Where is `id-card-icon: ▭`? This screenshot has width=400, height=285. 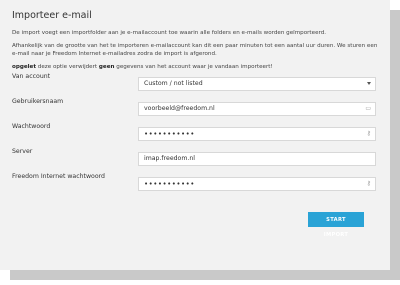 id-card-icon: ▭ is located at coordinates (368, 108).